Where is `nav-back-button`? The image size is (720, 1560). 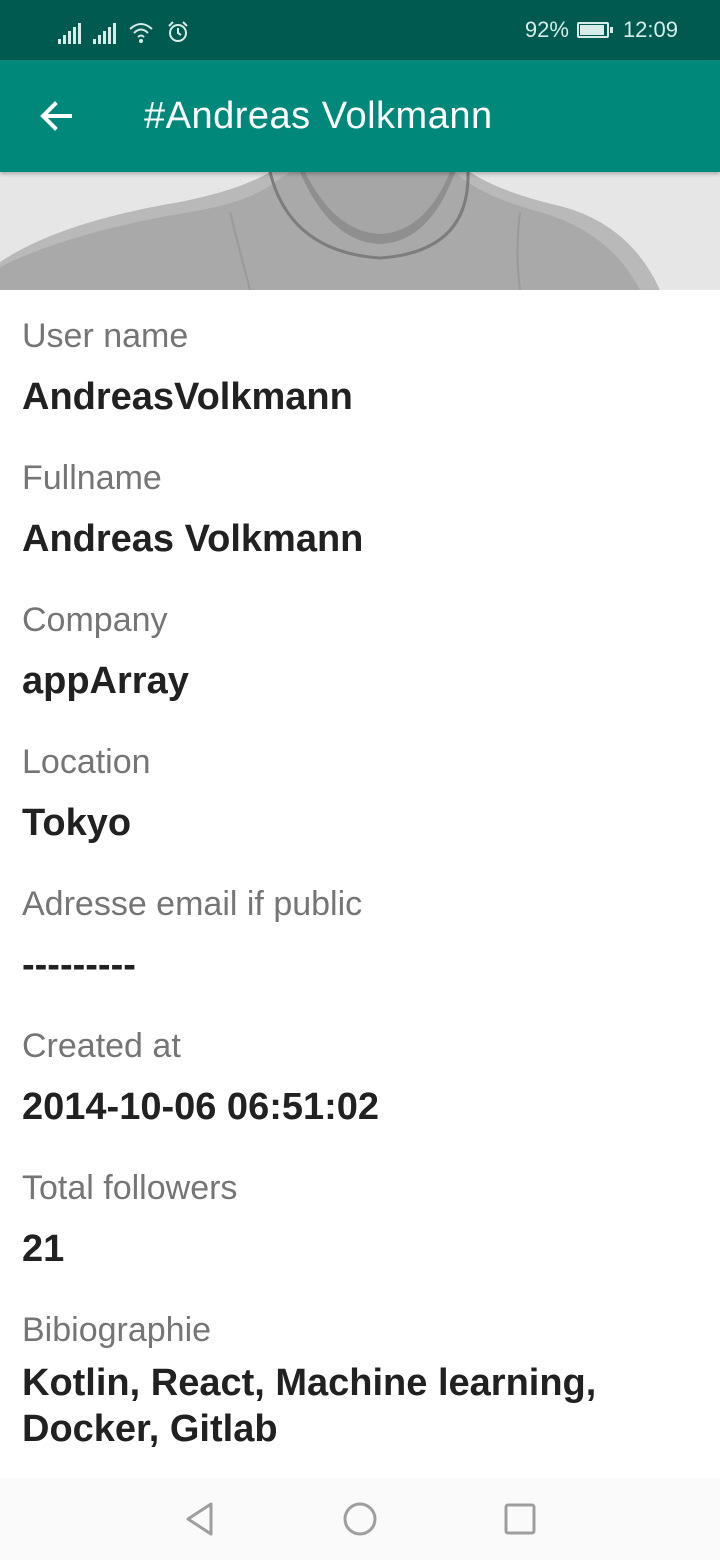
nav-back-button is located at coordinates (200, 1519).